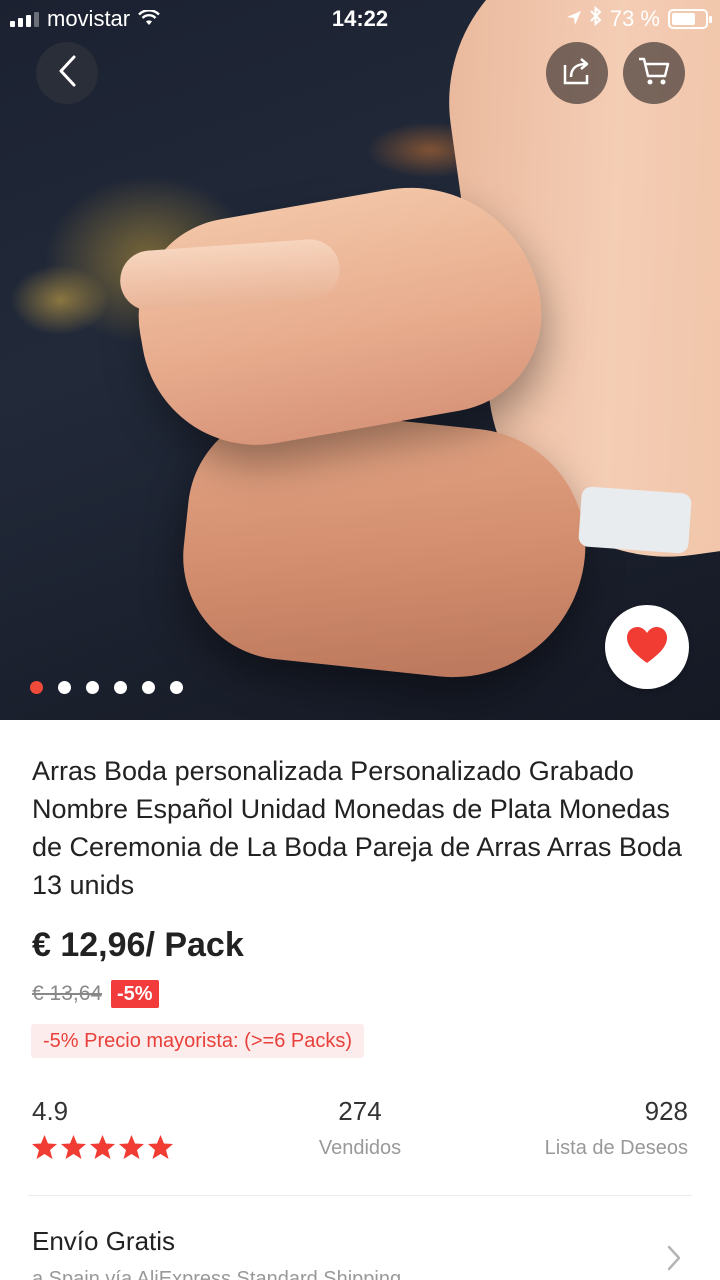 Image resolution: width=720 pixels, height=1280 pixels. Describe the element at coordinates (666, 1111) in the screenshot. I see `wishlist-count: 928` at that location.